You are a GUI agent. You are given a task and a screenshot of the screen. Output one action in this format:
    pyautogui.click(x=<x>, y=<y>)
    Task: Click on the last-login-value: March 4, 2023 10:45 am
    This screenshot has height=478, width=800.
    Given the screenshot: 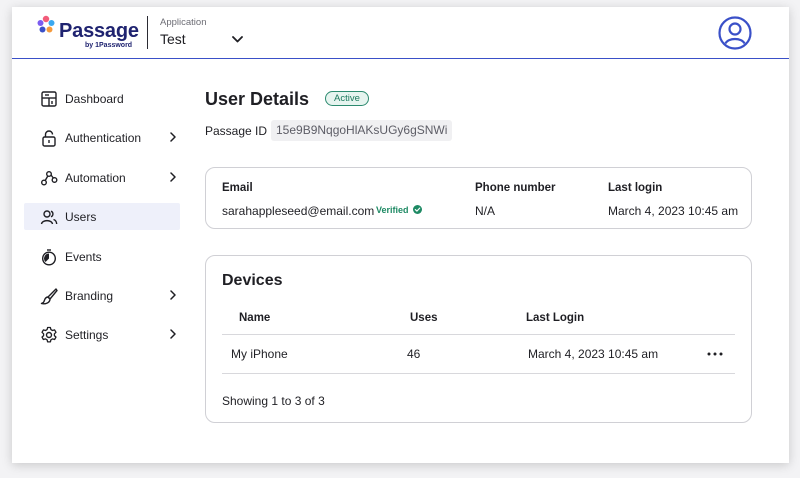 What is the action you would take?
    pyautogui.click(x=673, y=211)
    